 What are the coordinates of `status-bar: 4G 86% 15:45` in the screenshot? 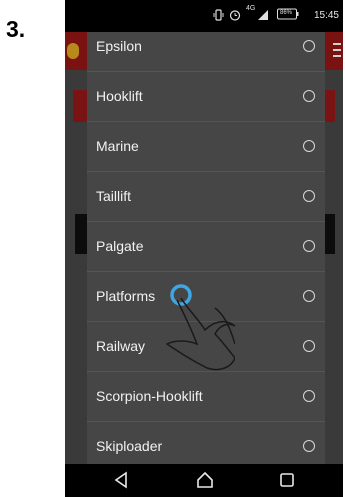 It's located at (204, 16).